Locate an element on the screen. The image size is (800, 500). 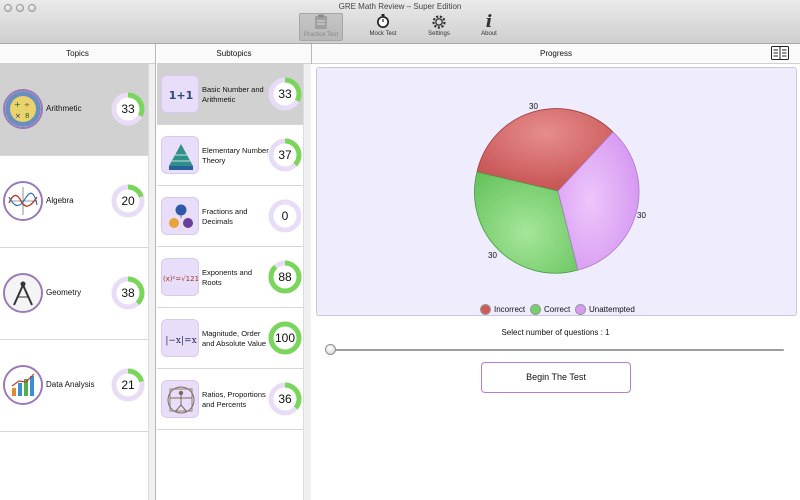
stopwatch-icon is located at coordinates (383, 22).